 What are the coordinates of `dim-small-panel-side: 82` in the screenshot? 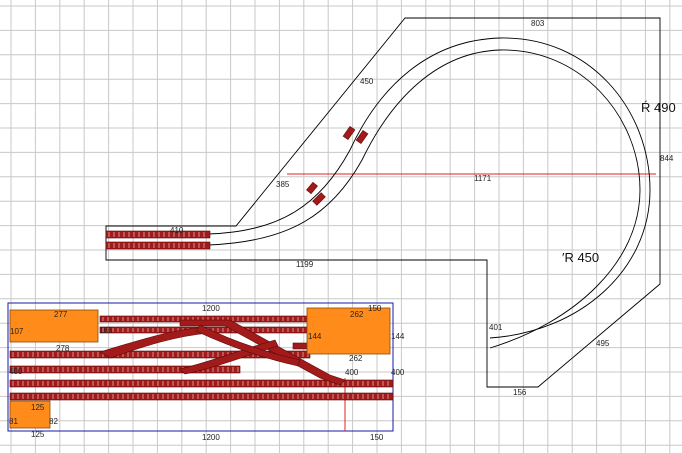 It's located at (53, 421).